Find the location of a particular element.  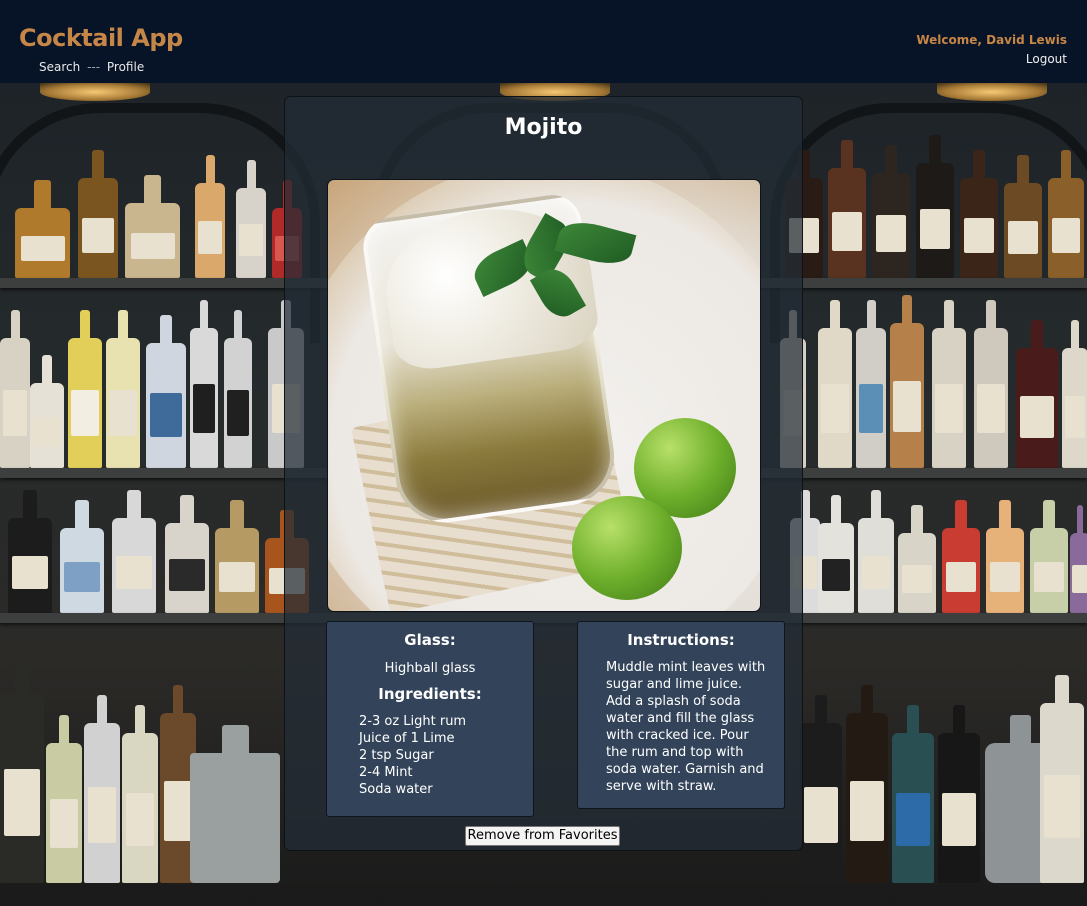

ingredient-item: 2 tsp Sugar is located at coordinates (396, 755).